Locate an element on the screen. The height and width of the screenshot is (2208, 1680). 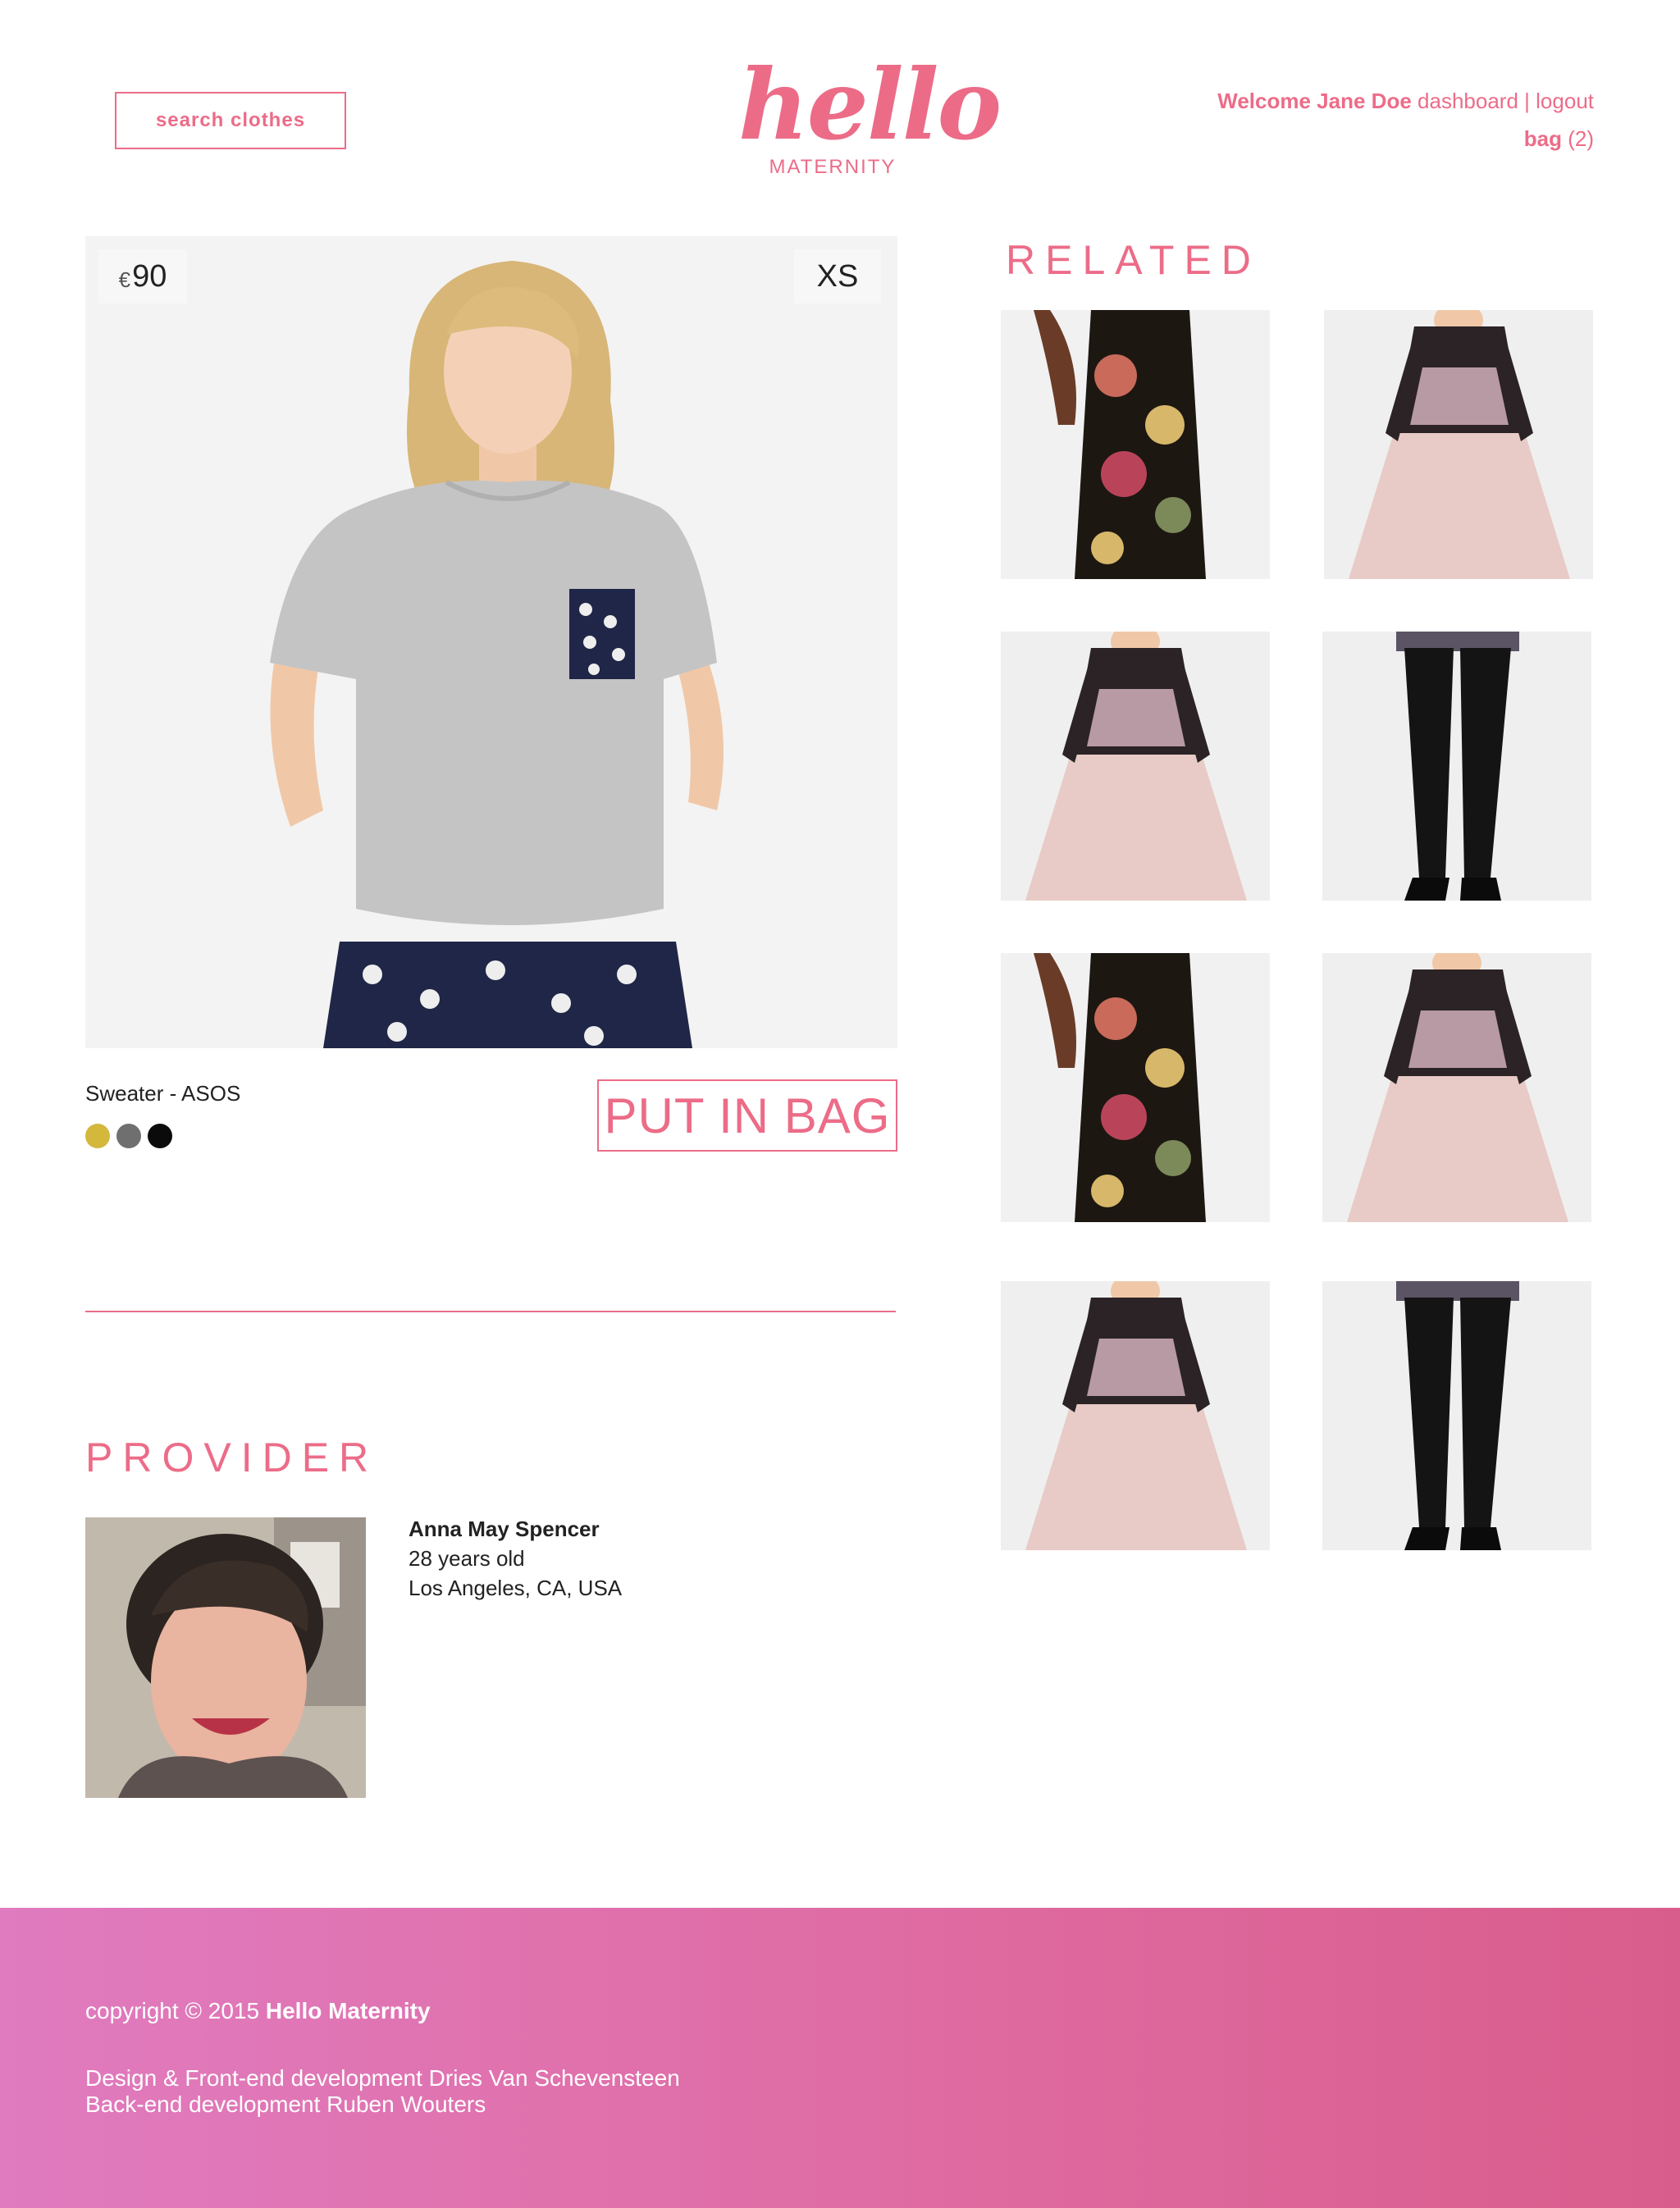
search-button: search clothes is located at coordinates (231, 120).